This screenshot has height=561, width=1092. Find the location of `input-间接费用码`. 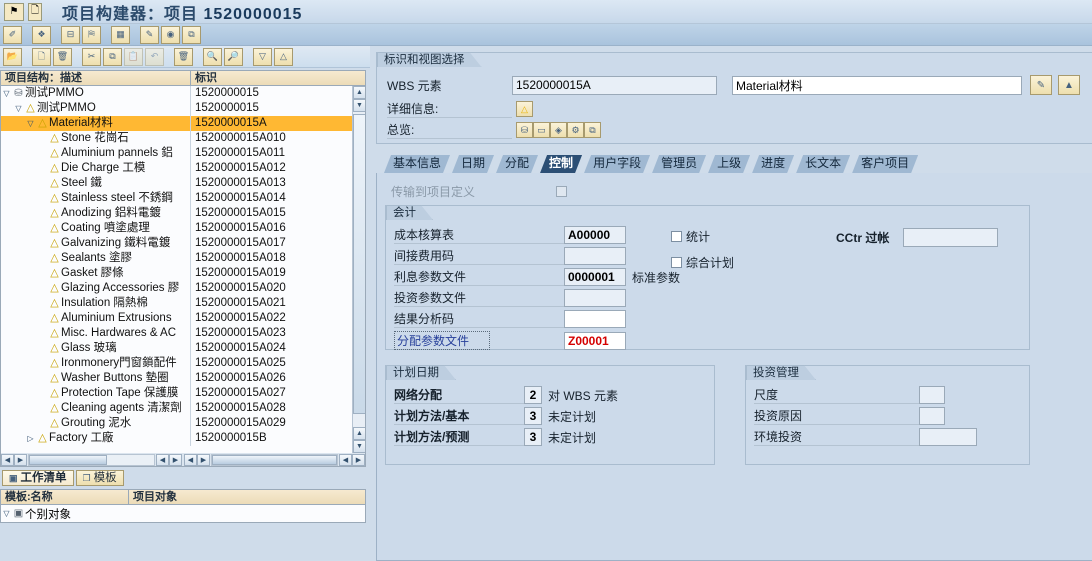

input-间接费用码 is located at coordinates (595, 256).